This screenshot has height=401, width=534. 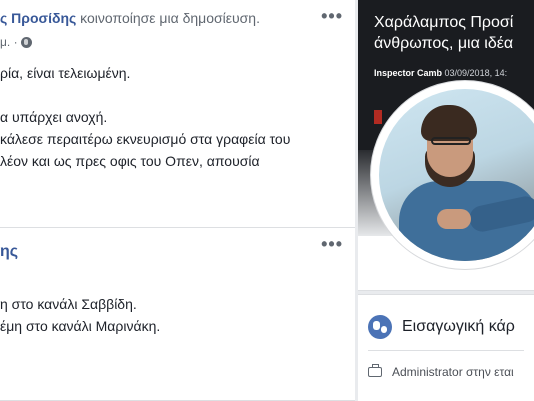 I want to click on avatar-photo, so click(x=456, y=175).